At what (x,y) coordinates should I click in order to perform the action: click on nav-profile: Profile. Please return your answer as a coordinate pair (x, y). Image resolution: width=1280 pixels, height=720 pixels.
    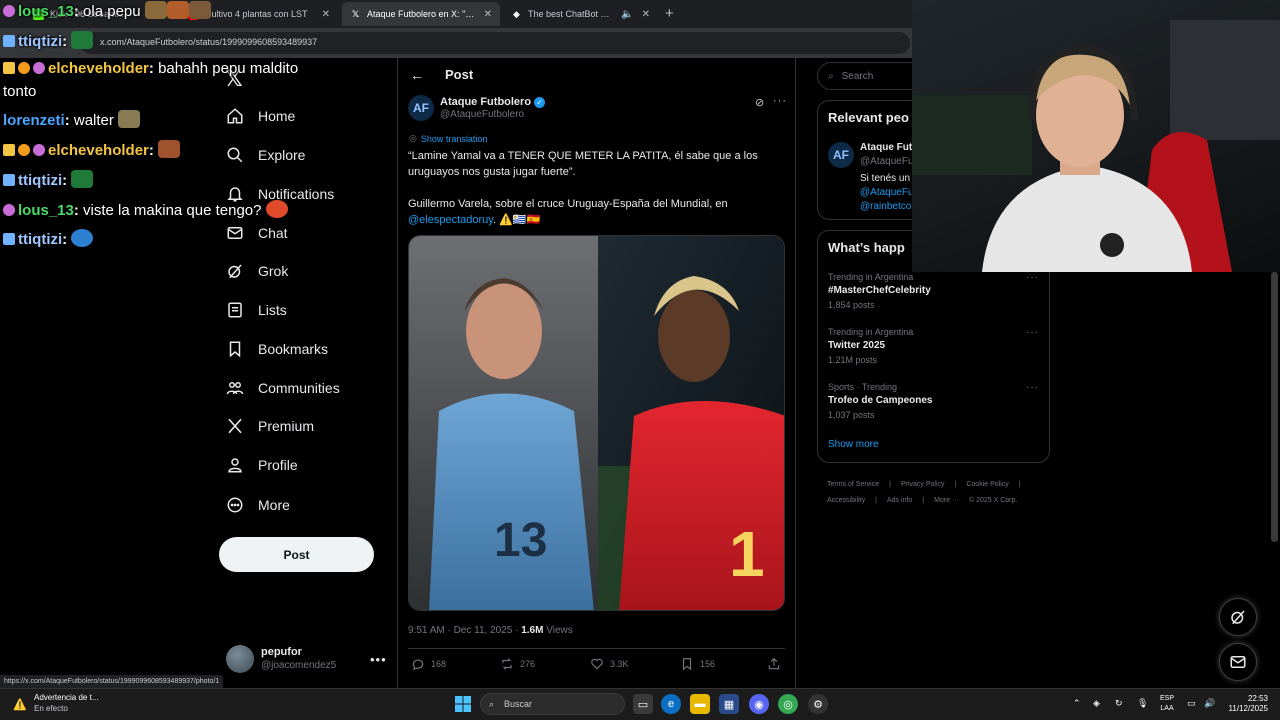
    Looking at the image, I should click on (262, 465).